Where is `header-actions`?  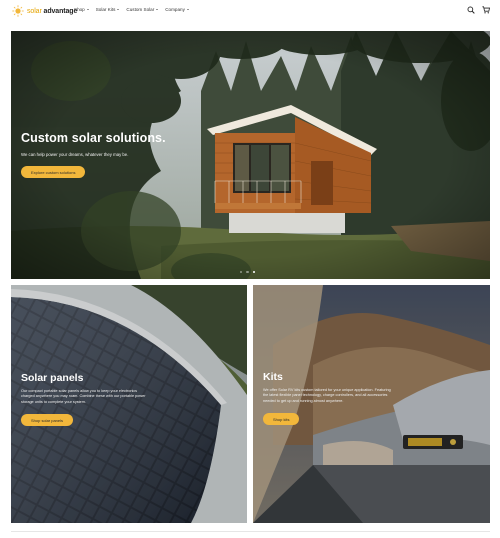 header-actions is located at coordinates (478, 10).